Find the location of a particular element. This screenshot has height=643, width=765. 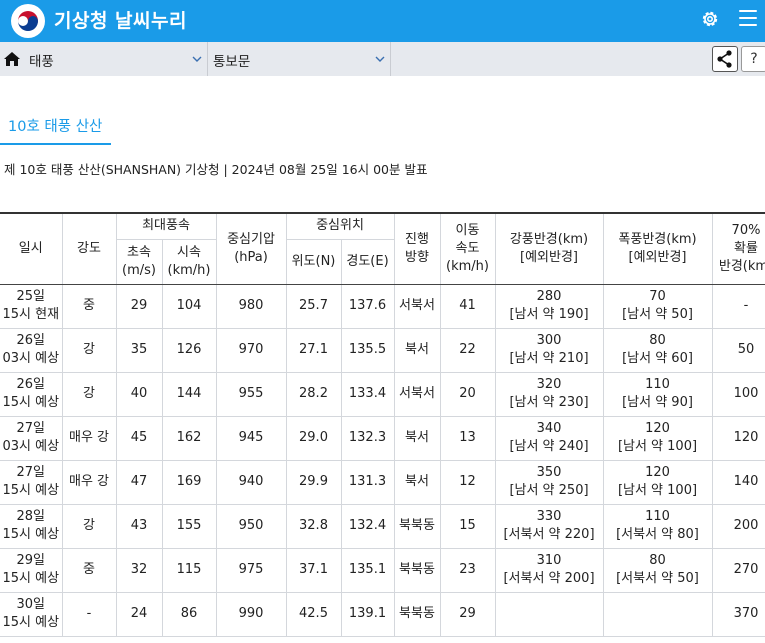

cell-speed: 15 is located at coordinates (467, 526).